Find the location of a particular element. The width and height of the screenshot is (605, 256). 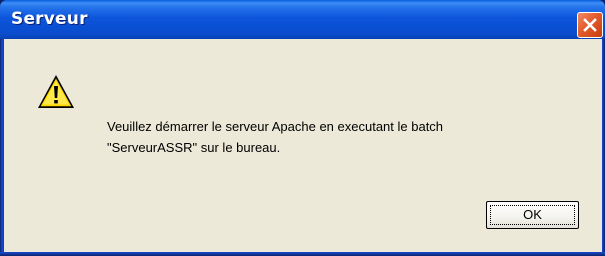

close-icon is located at coordinates (590, 25).